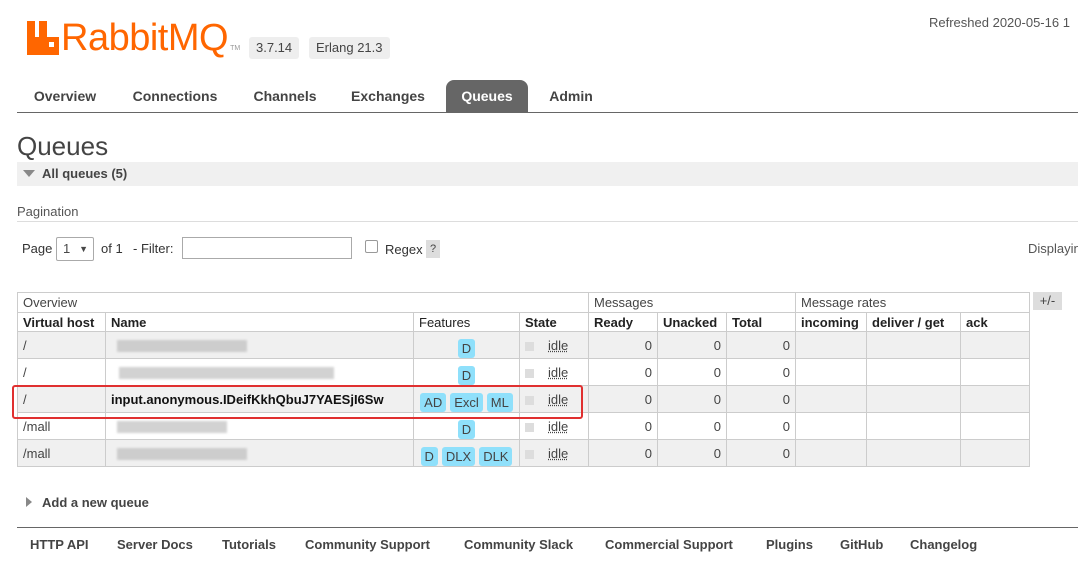  What do you see at coordinates (259, 322) in the screenshot?
I see `col-name: Name` at bounding box center [259, 322].